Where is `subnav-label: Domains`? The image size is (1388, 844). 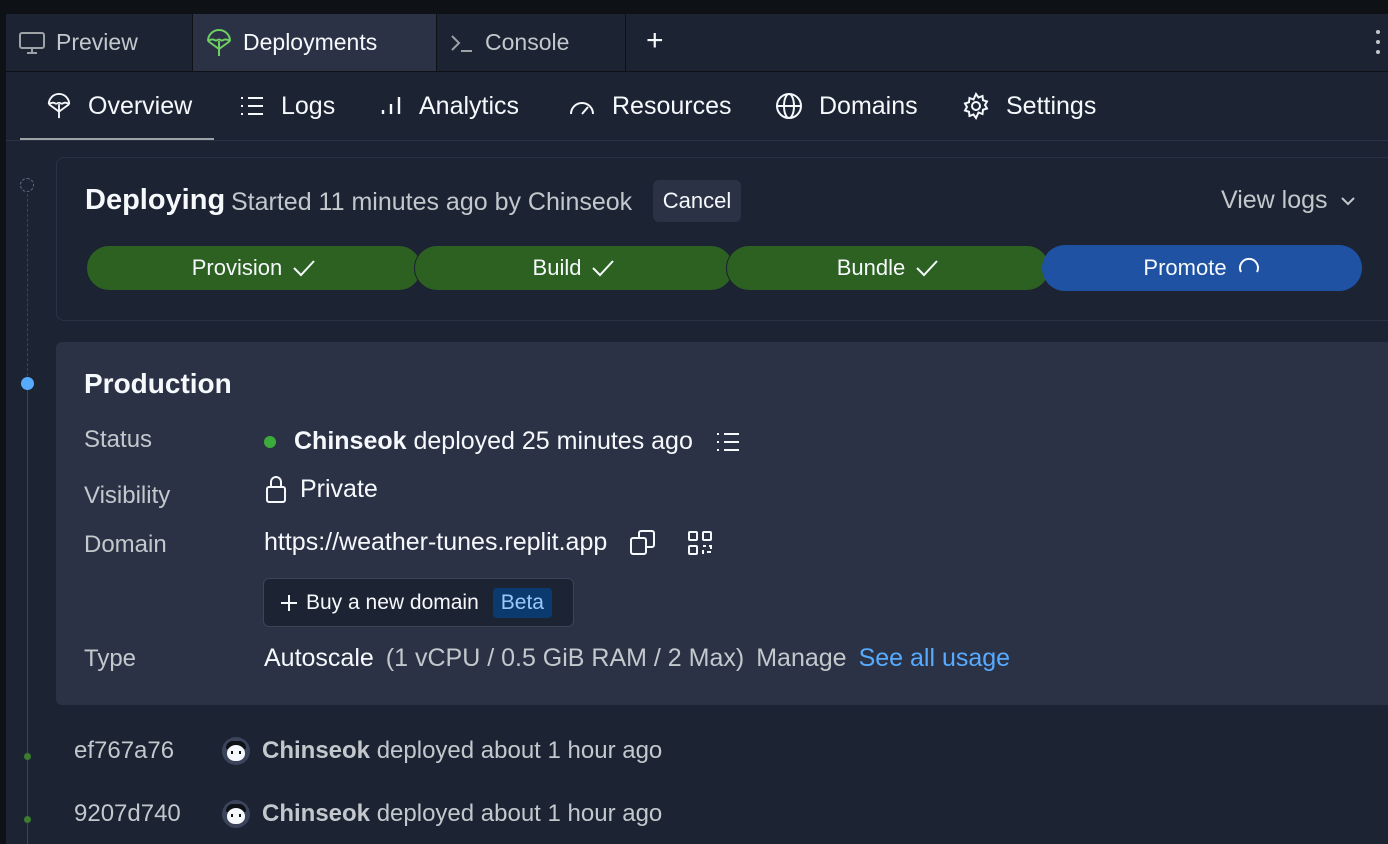 subnav-label: Domains is located at coordinates (868, 105).